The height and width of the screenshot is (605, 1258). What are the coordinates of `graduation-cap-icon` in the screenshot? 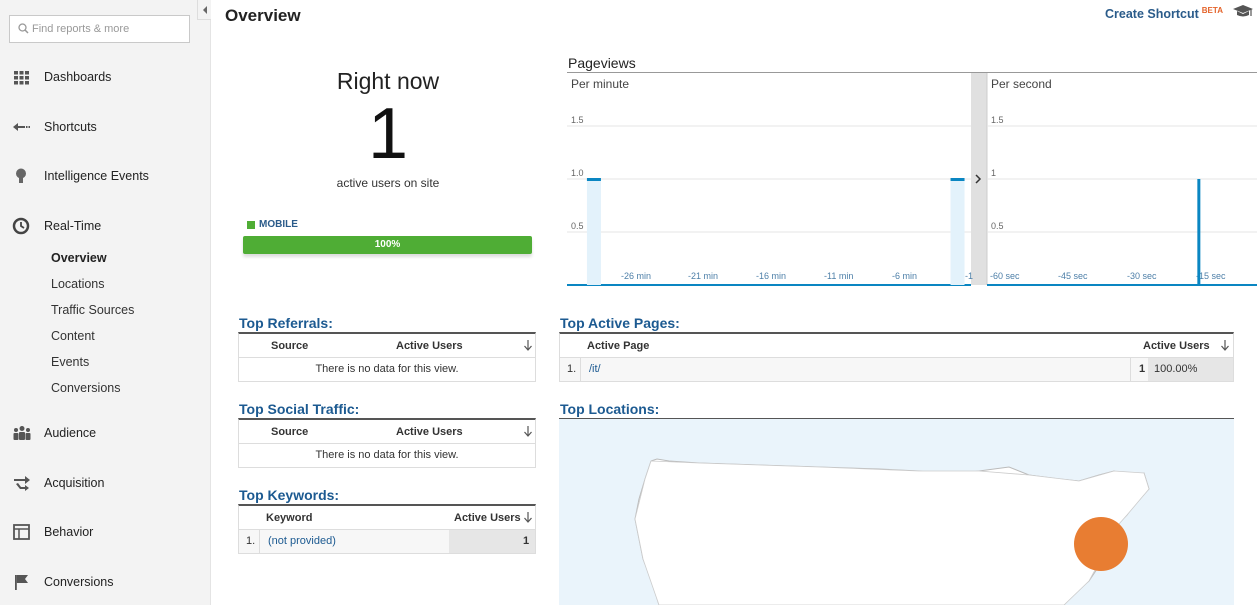 It's located at (1243, 12).